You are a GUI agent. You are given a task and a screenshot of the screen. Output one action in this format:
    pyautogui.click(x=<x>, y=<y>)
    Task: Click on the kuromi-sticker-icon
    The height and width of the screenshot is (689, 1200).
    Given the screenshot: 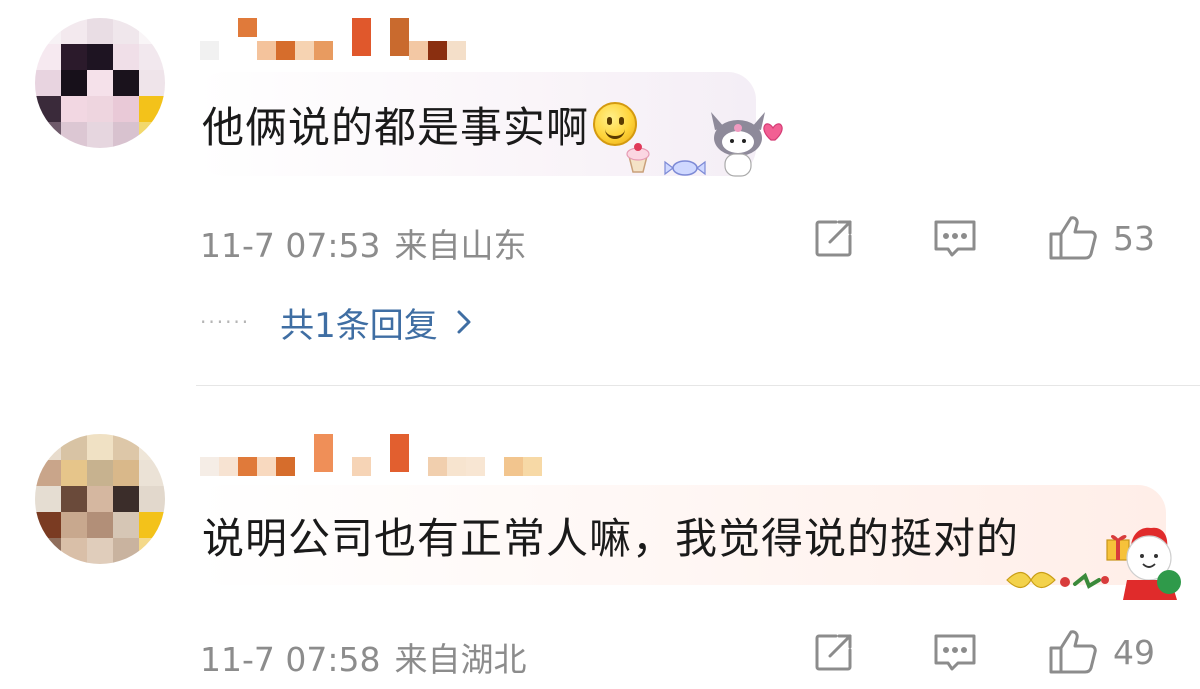 What is the action you would take?
    pyautogui.click(x=704, y=144)
    